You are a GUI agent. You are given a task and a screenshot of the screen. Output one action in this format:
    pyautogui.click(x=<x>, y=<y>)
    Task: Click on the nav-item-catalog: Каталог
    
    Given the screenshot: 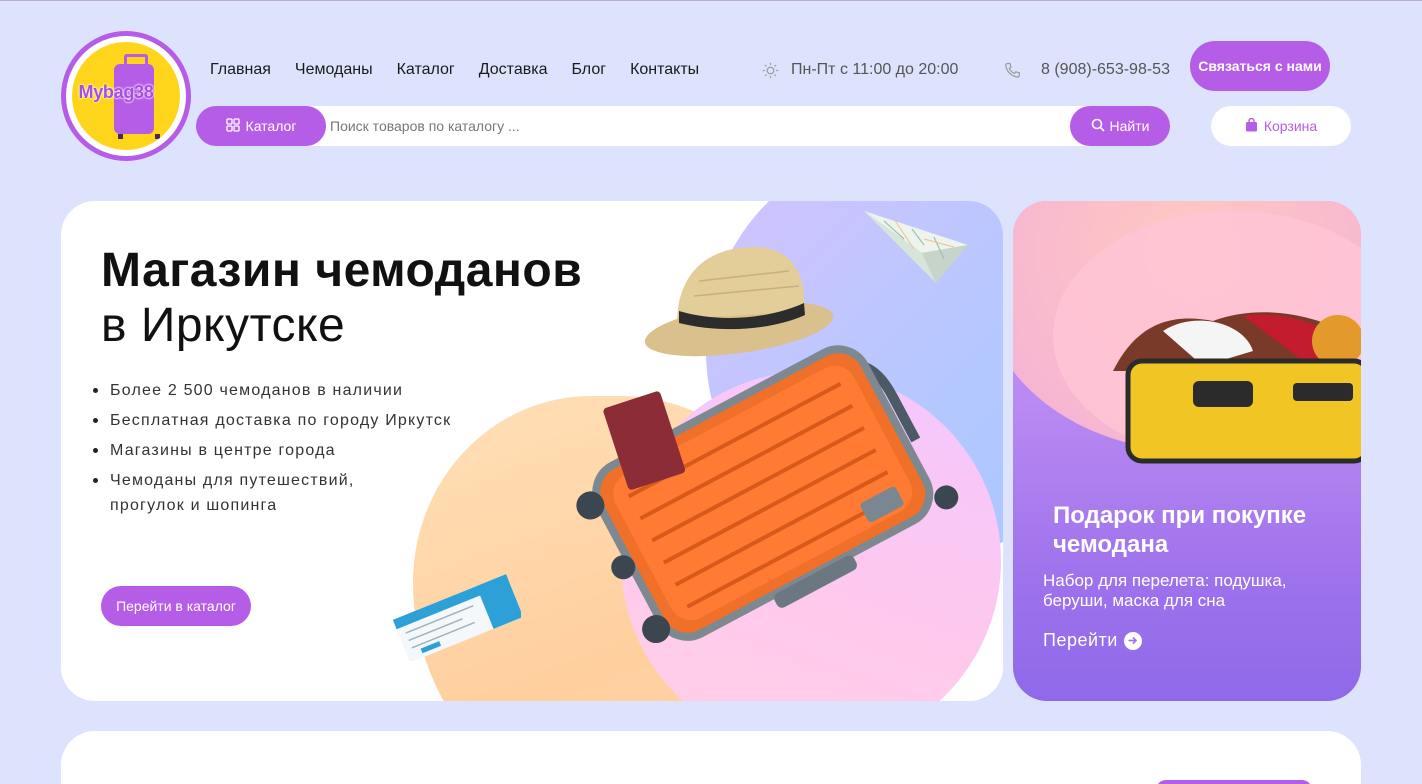 What is the action you would take?
    pyautogui.click(x=426, y=70)
    